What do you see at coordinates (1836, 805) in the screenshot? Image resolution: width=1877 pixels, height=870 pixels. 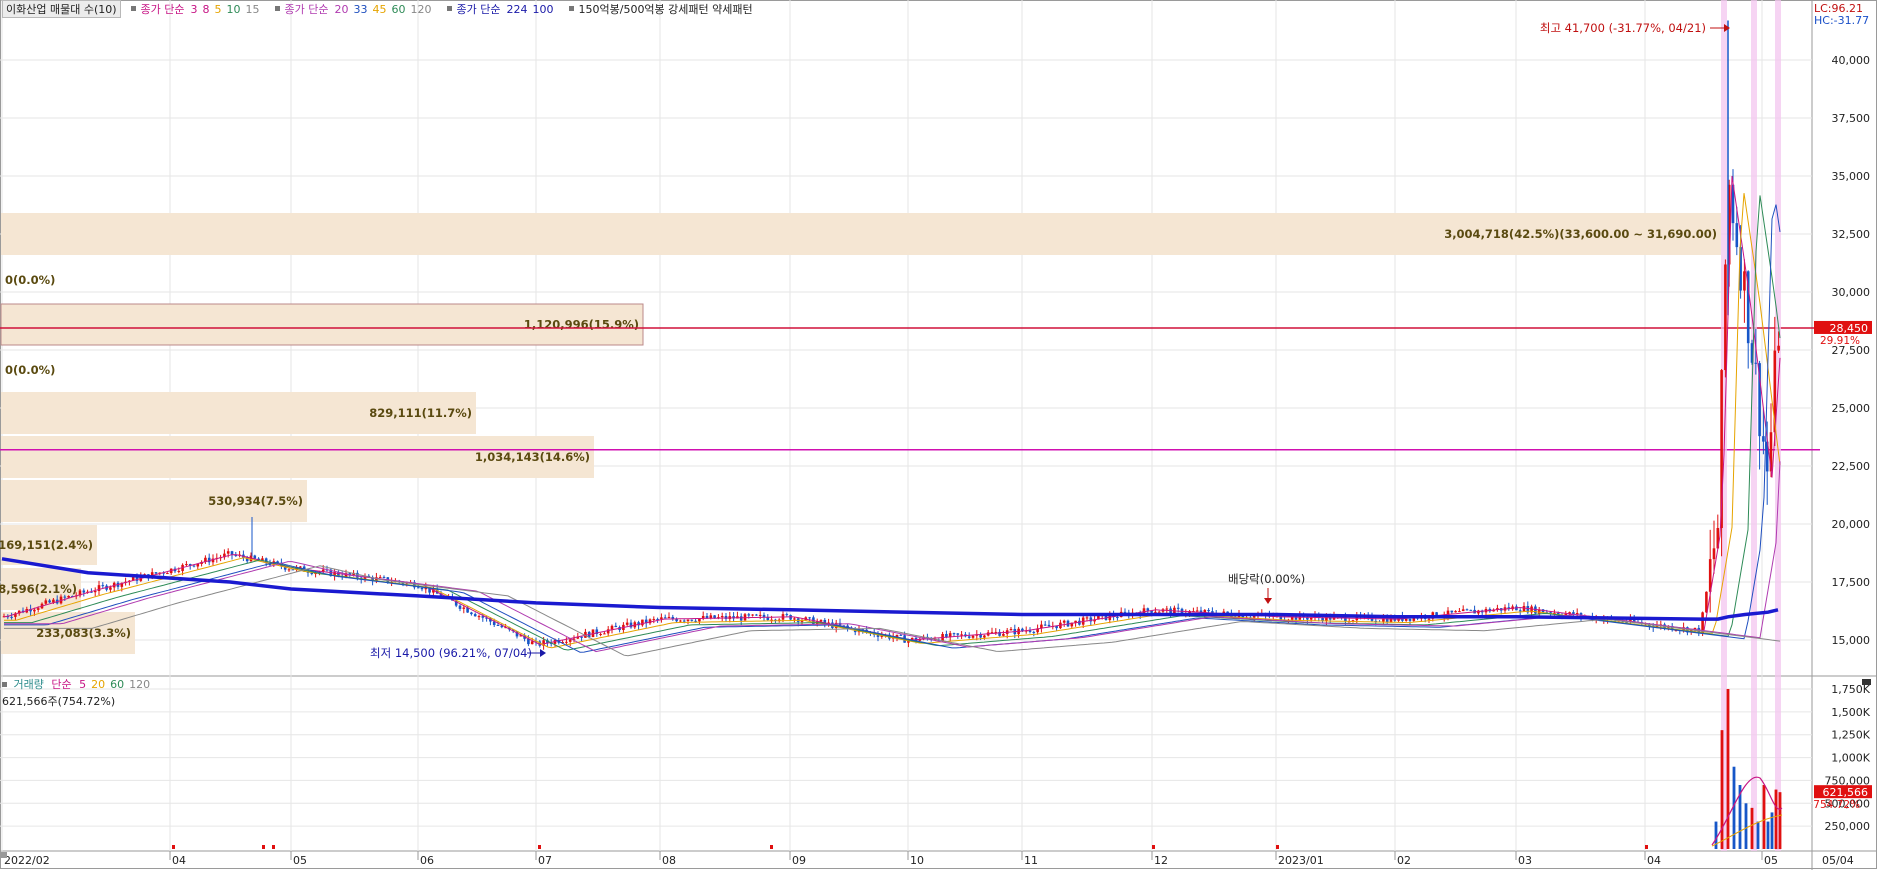 I see `current-volume-pct-label: 754.72%` at bounding box center [1836, 805].